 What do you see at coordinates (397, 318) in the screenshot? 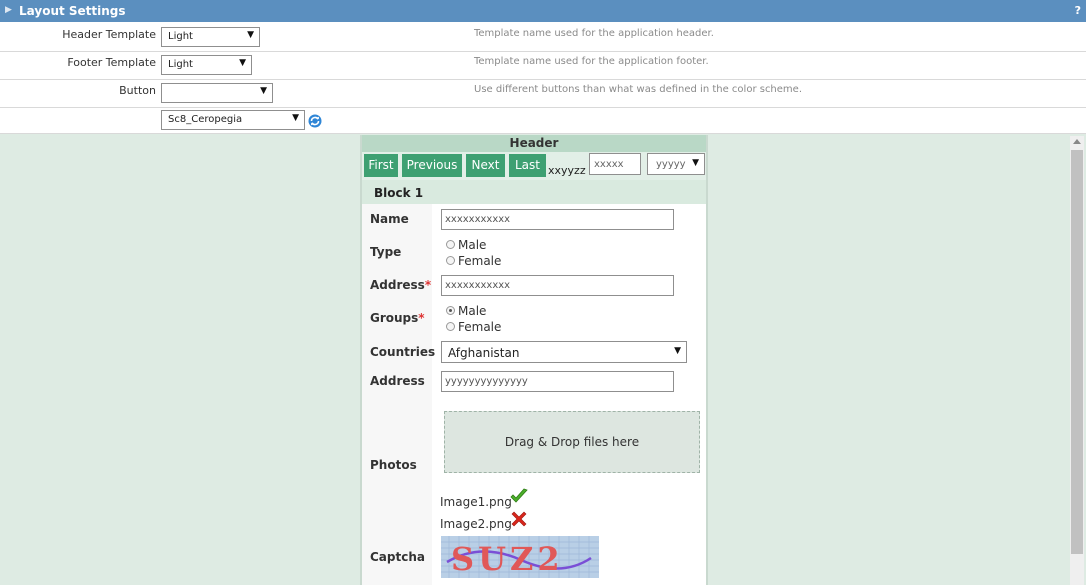
I see `groups-label: Groups*` at bounding box center [397, 318].